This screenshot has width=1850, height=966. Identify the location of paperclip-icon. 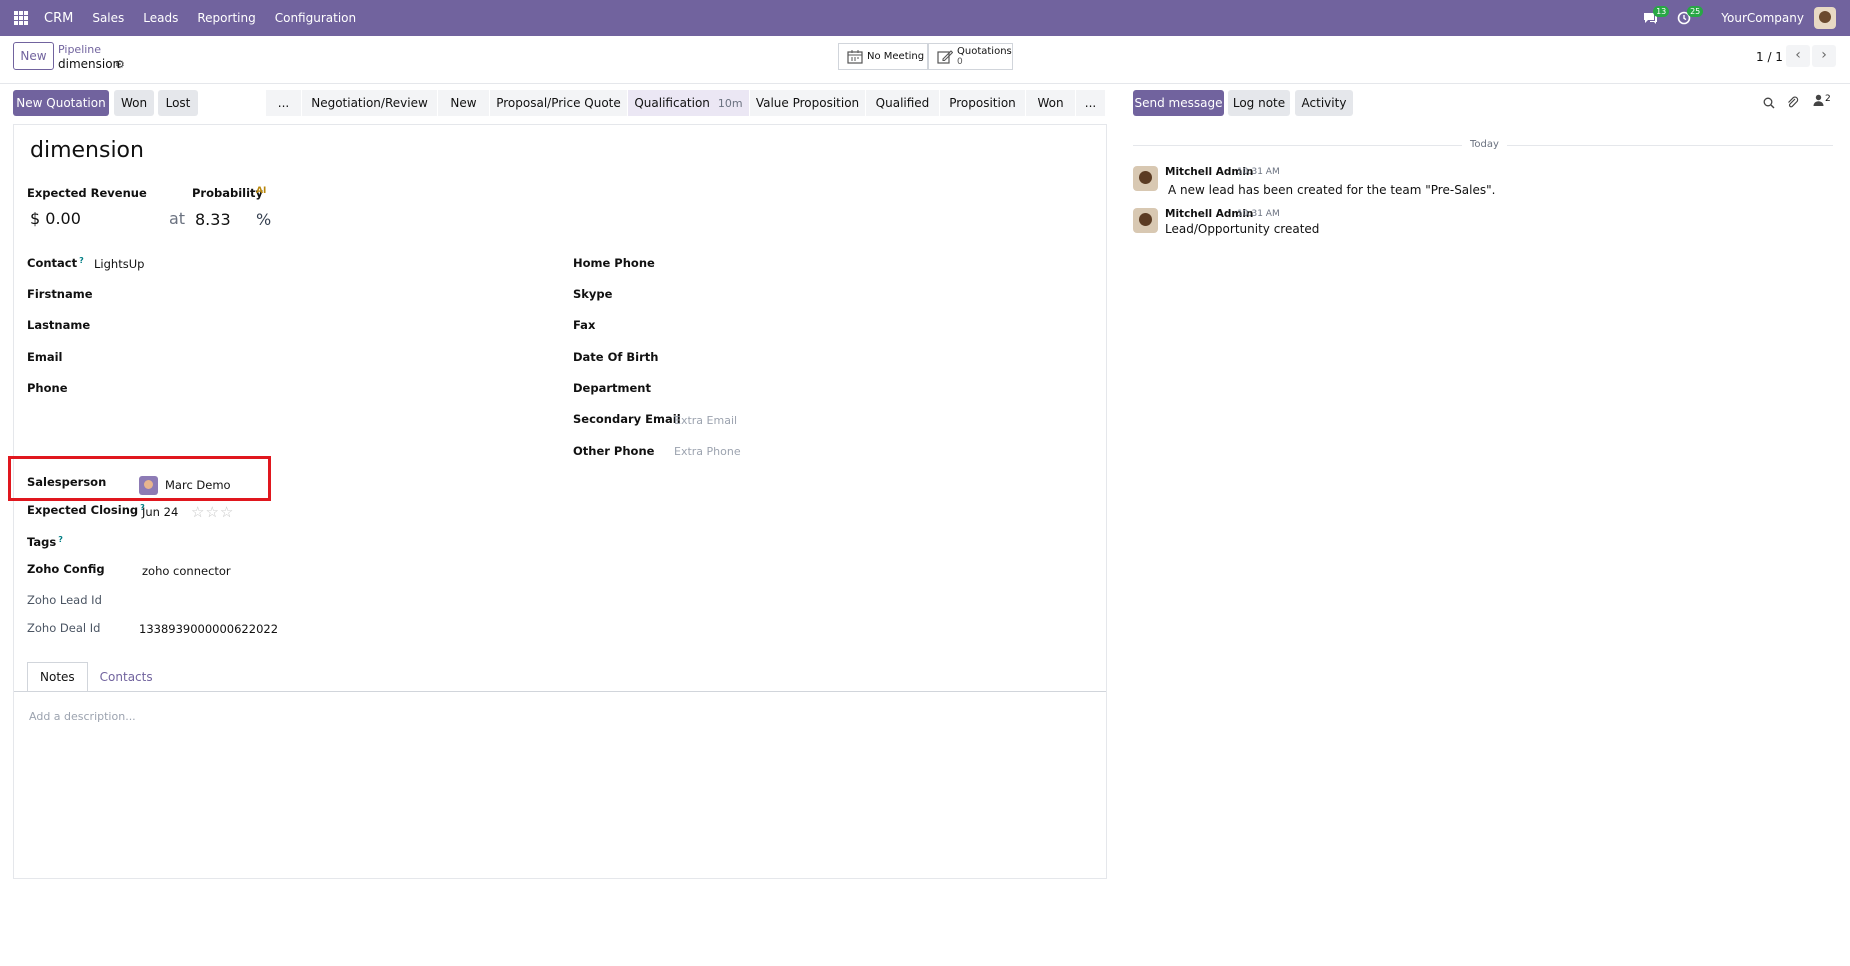
(1793, 103).